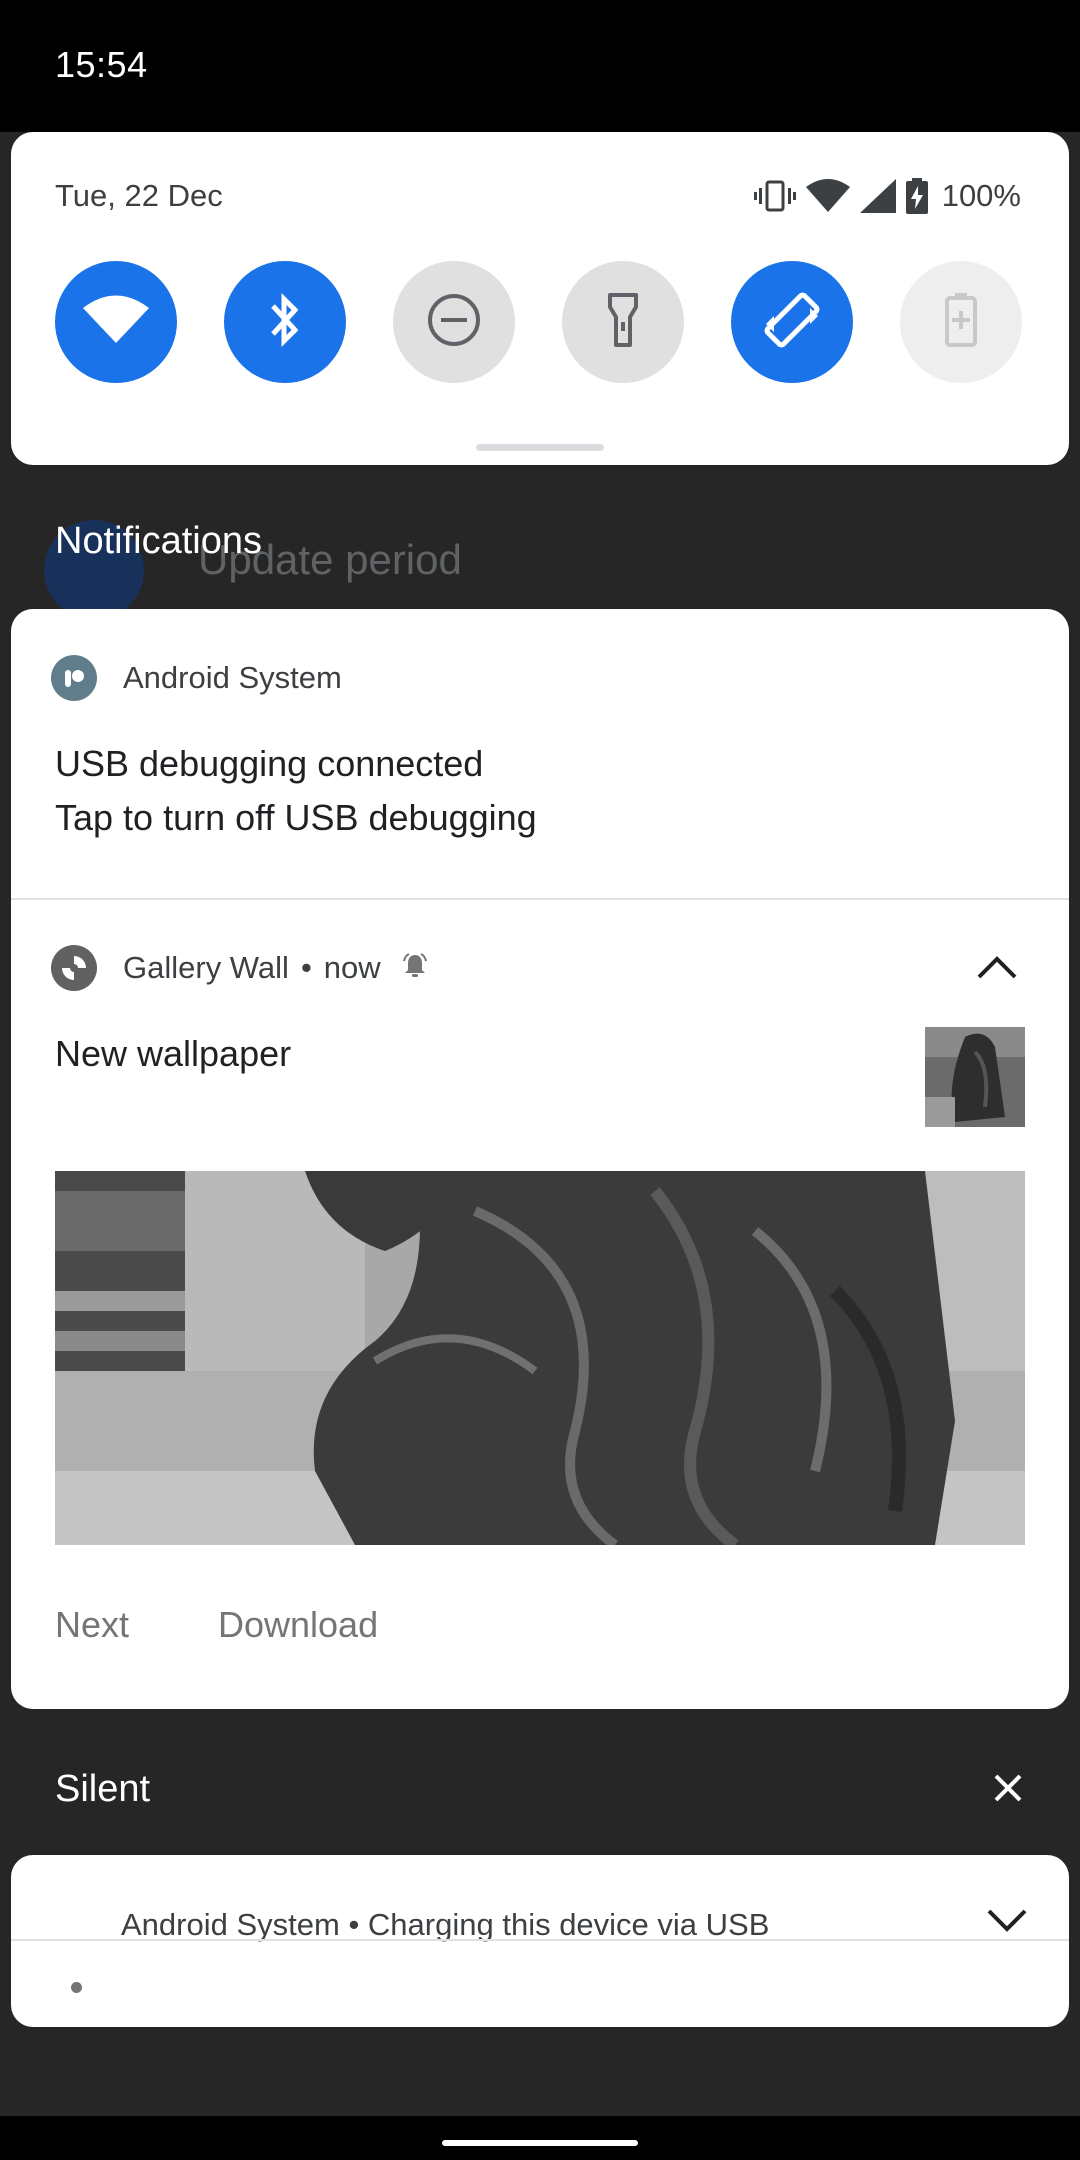 This screenshot has height=2160, width=1080. I want to click on wifi-signal-icon, so click(827, 196).